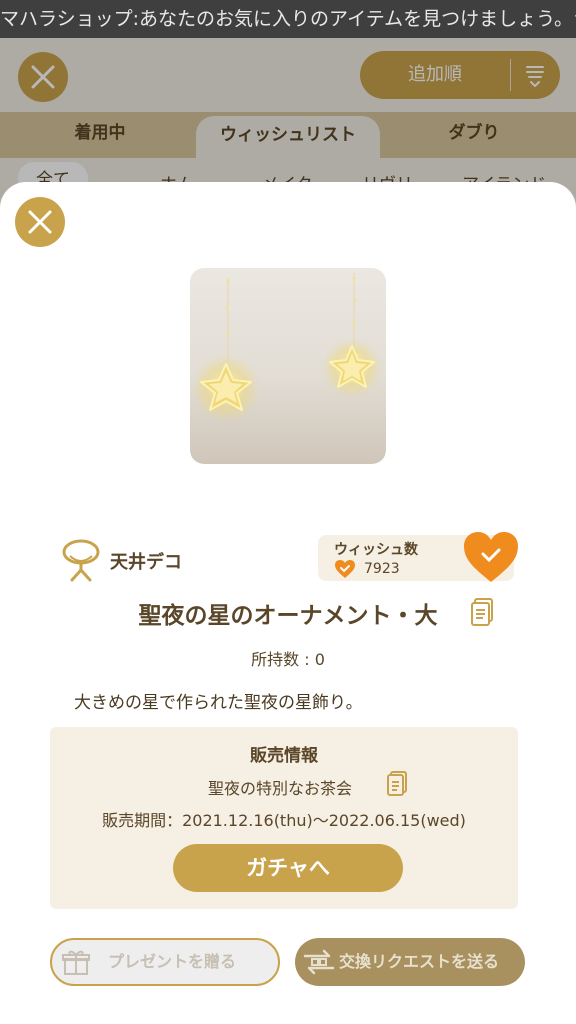  I want to click on wish-label: ウィッシュ数, so click(376, 550).